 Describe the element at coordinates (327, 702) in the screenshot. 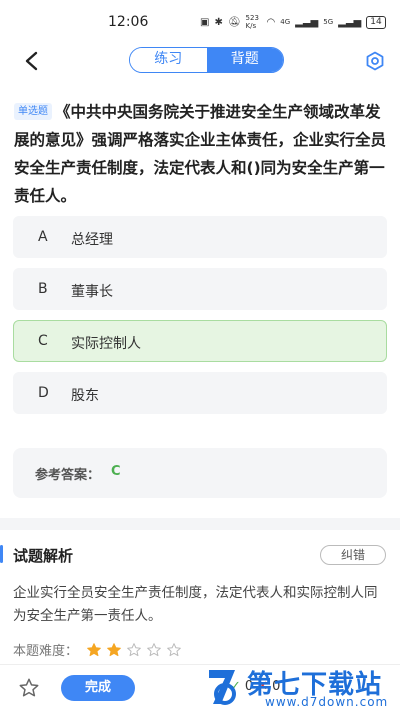

I see `watermark-url: www.d7down.com` at that location.